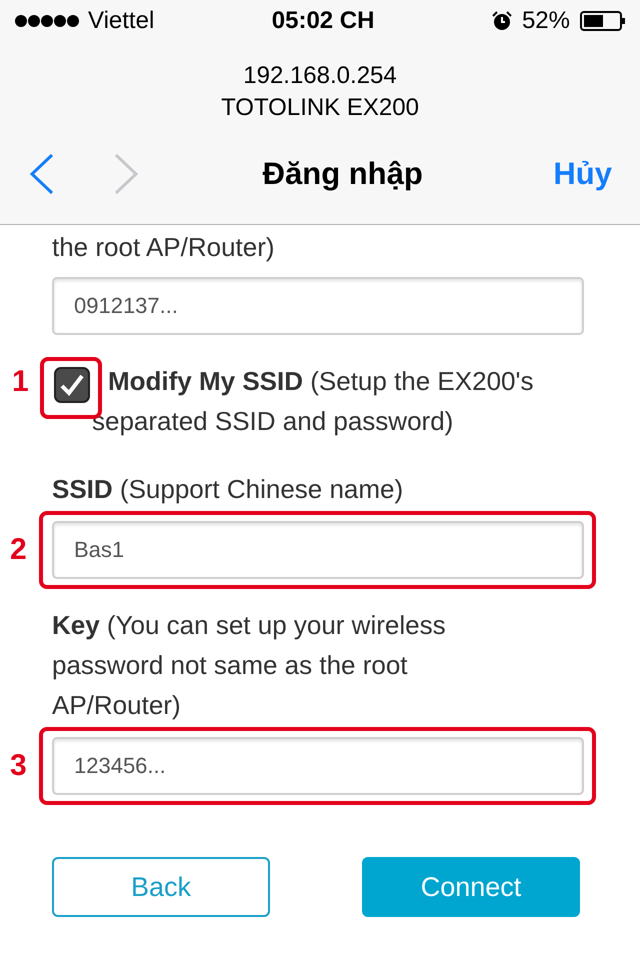  Describe the element at coordinates (47, 21) in the screenshot. I see `signal-icon` at that location.